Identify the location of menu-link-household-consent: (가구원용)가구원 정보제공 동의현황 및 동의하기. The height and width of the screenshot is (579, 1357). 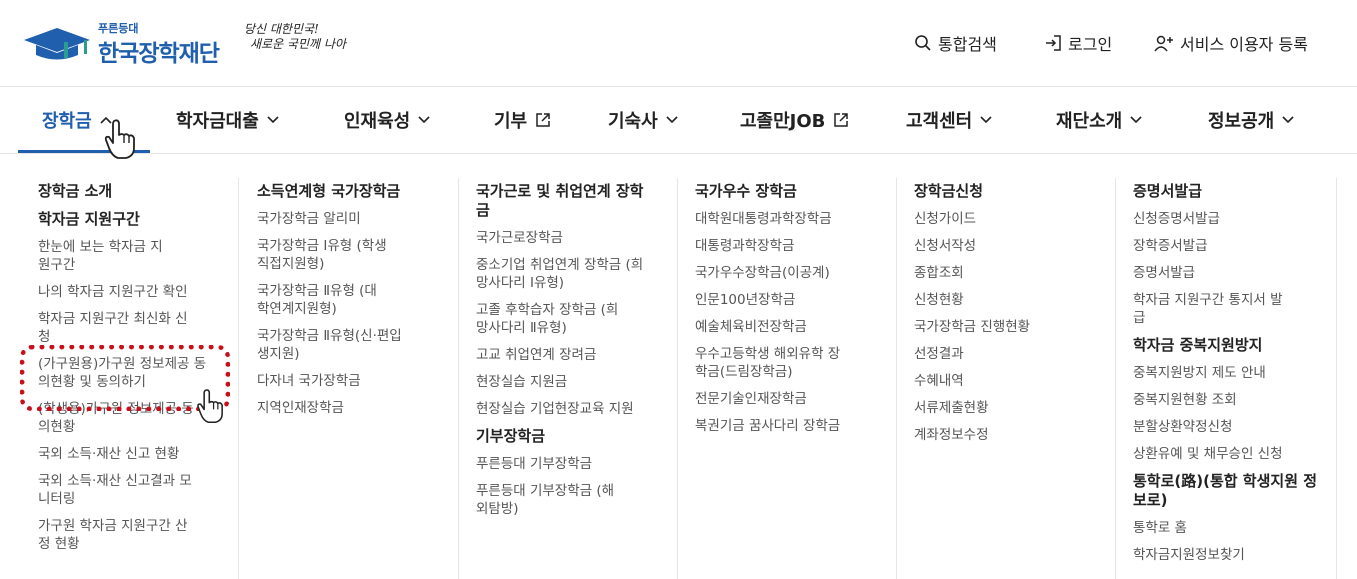
(124, 373).